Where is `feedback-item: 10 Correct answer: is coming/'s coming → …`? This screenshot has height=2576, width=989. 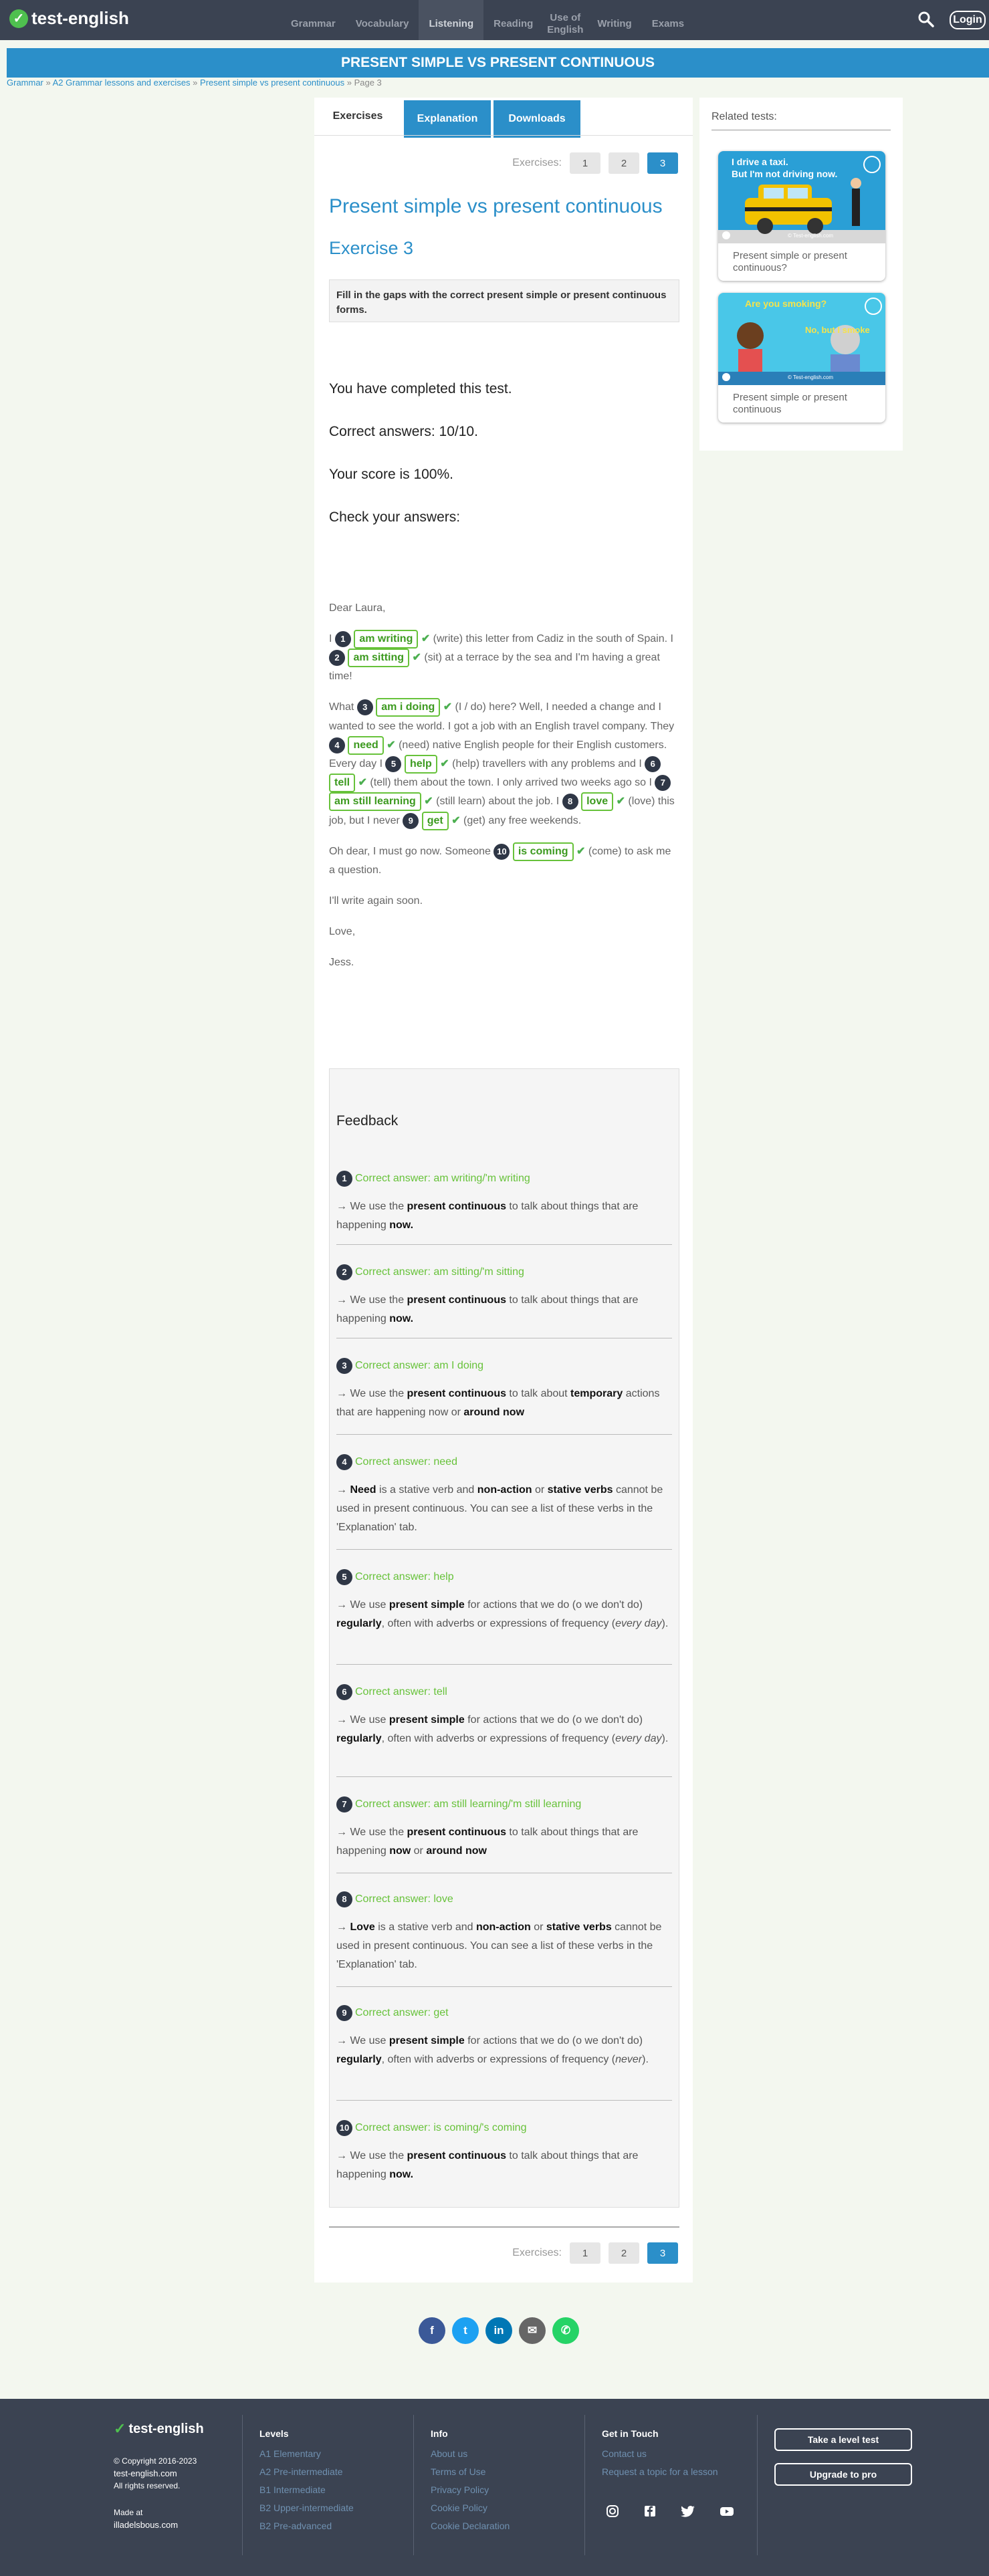
feedback-item: 10 Correct answer: is coming/'s coming → … is located at coordinates (504, 2151).